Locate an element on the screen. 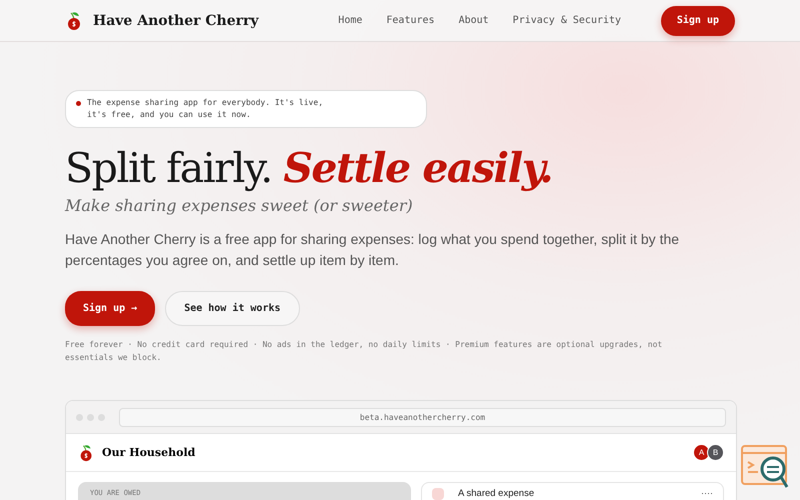 This screenshot has width=800, height=500. status-dot is located at coordinates (78, 103).